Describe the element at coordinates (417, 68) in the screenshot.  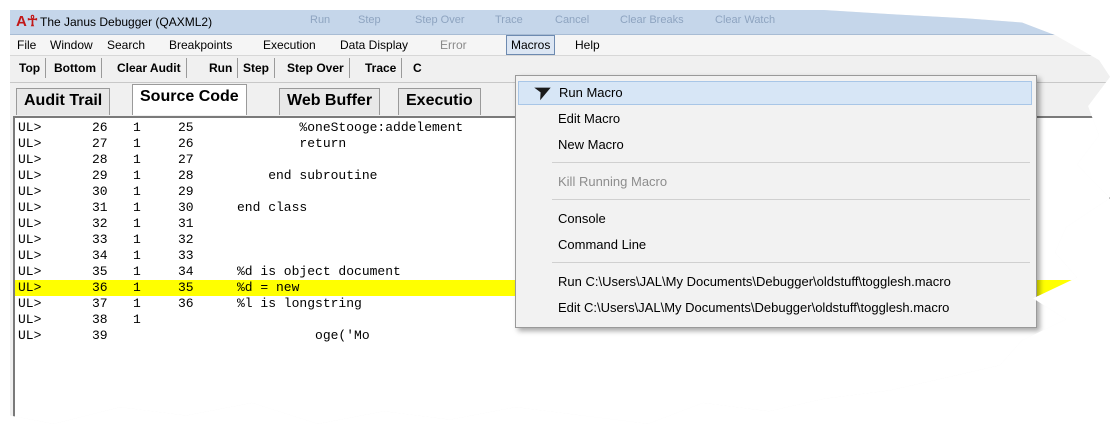
I see `clipped-button: C` at that location.